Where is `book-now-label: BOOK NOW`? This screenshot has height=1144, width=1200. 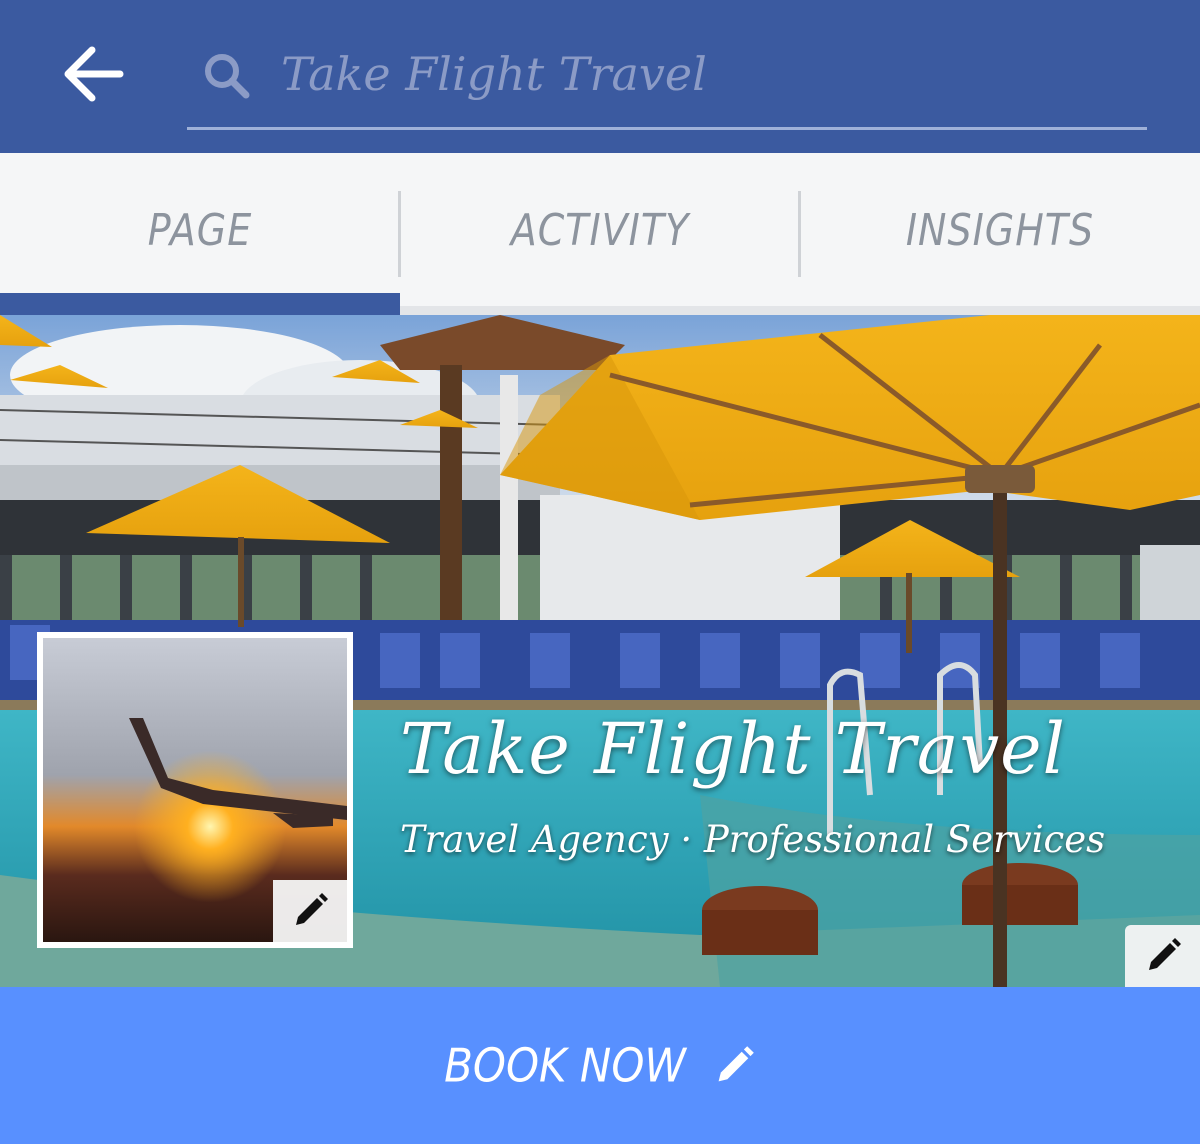
book-now-label: BOOK NOW is located at coordinates (565, 1065).